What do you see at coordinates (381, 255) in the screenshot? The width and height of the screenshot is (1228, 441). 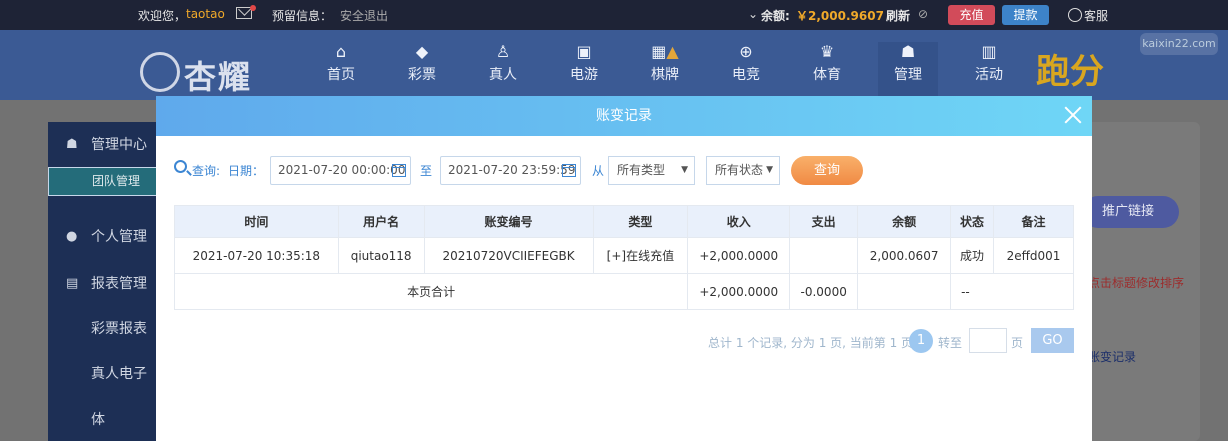 I see `cell-username: qiutao118` at bounding box center [381, 255].